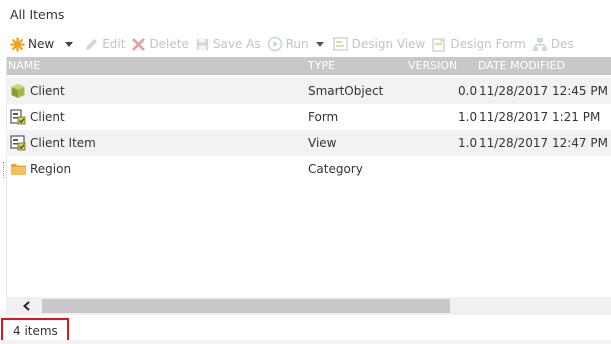 The height and width of the screenshot is (344, 611). I want to click on horizontal-scrollbar, so click(308, 306).